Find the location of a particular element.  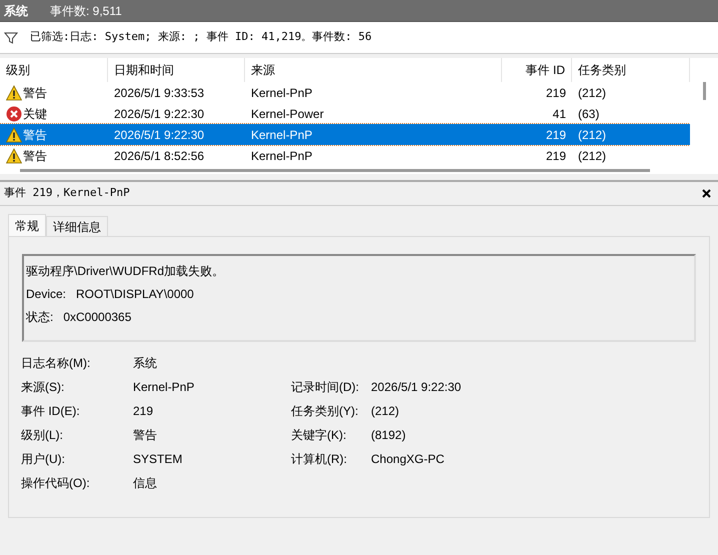

event-row: 警告 2026/5/1 9:22:30 Kernel-PnP 219 (212) is located at coordinates (345, 134).